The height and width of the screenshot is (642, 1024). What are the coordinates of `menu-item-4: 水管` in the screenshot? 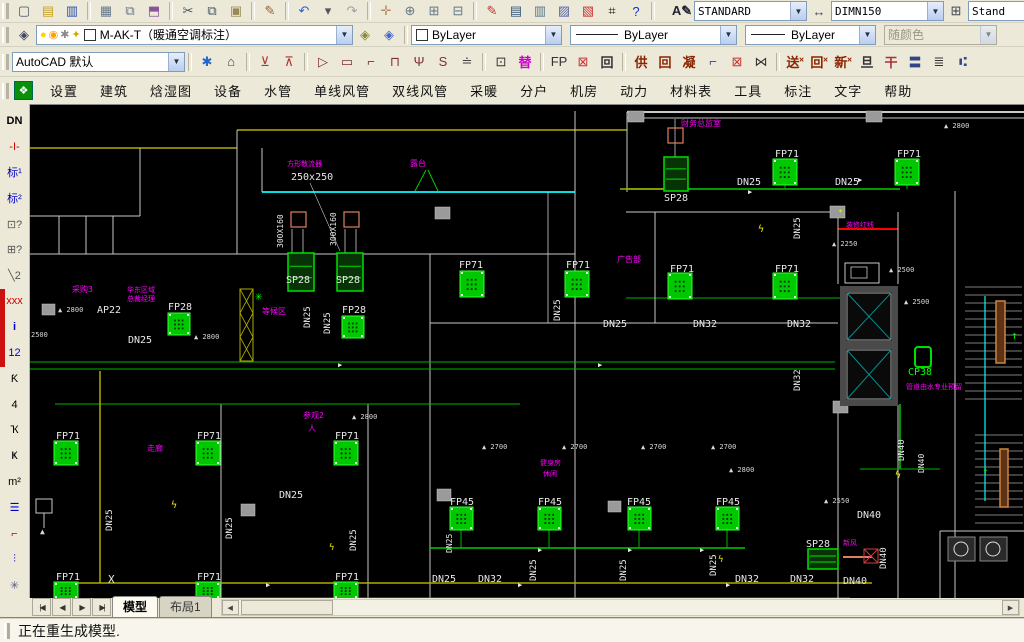 It's located at (278, 90).